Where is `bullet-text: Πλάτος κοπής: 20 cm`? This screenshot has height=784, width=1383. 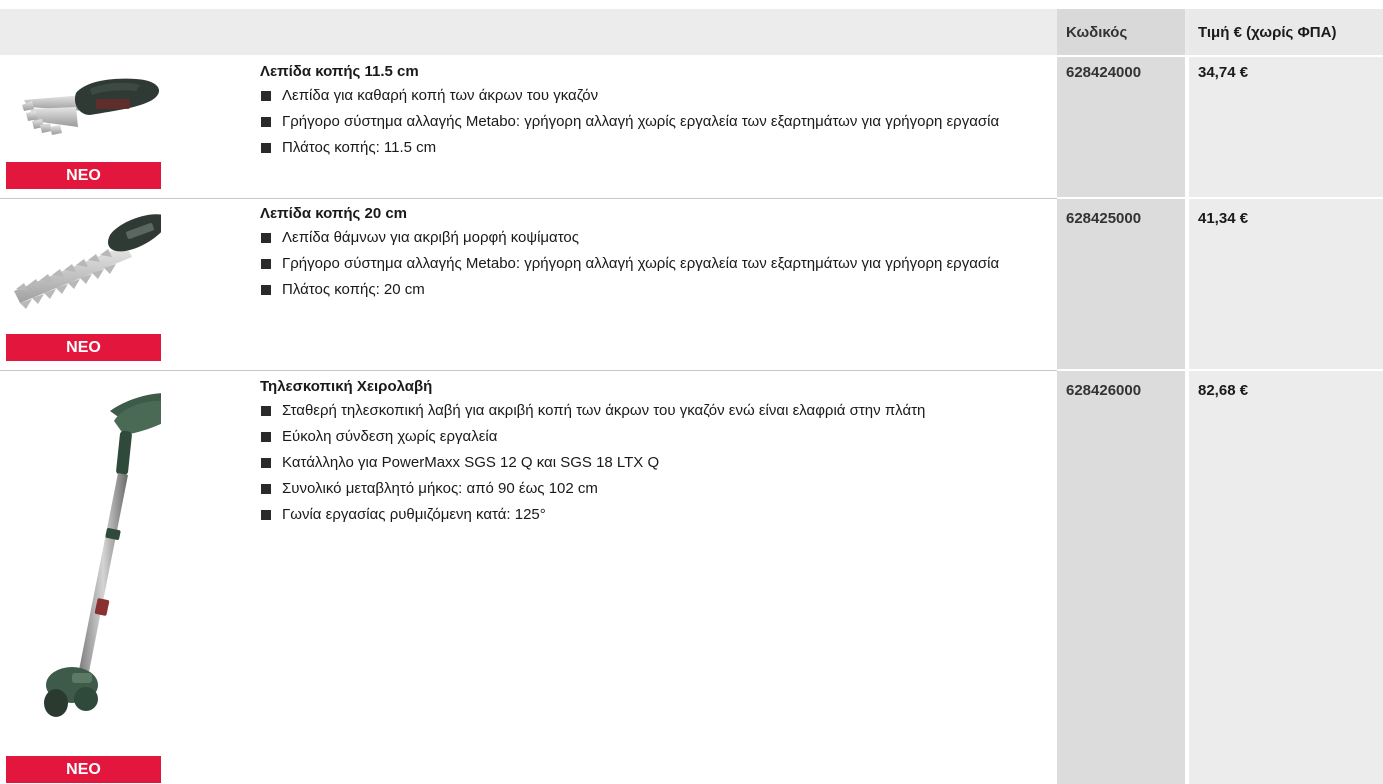 bullet-text: Πλάτος κοπής: 20 cm is located at coordinates (353, 289).